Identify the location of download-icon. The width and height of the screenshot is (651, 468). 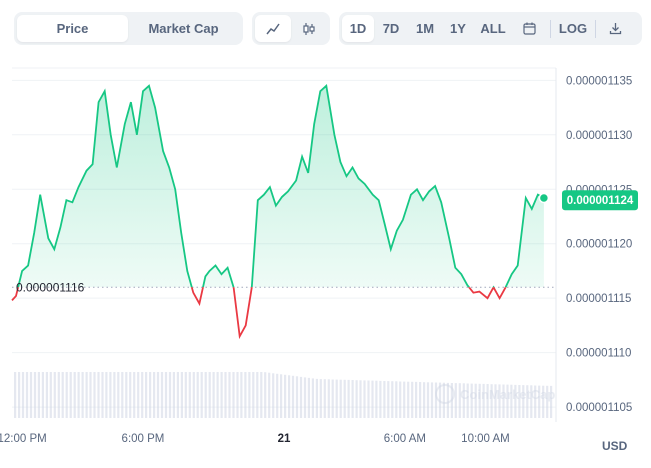
(615, 28).